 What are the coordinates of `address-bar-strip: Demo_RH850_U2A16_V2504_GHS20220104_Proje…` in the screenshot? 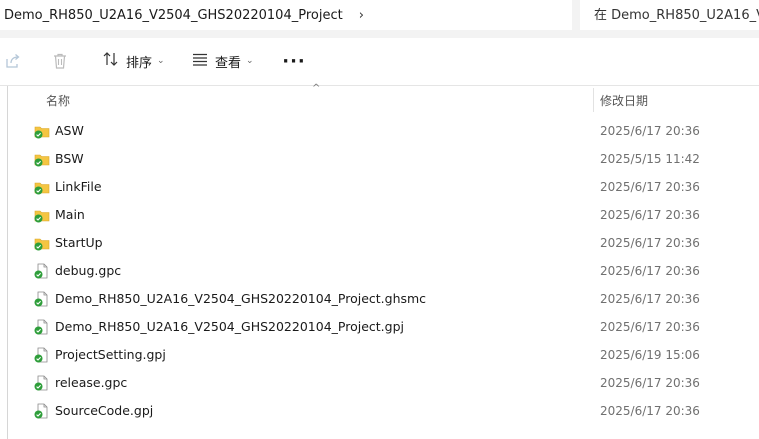 It's located at (379, 19).